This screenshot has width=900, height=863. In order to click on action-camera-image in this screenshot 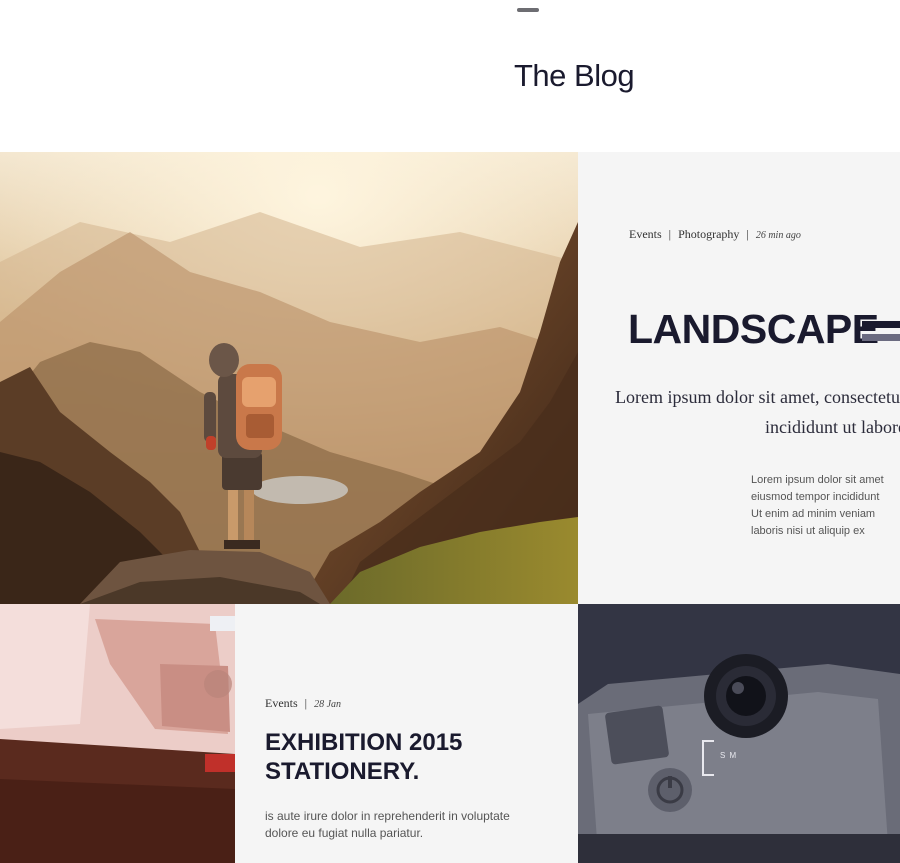, I will do `click(739, 733)`.